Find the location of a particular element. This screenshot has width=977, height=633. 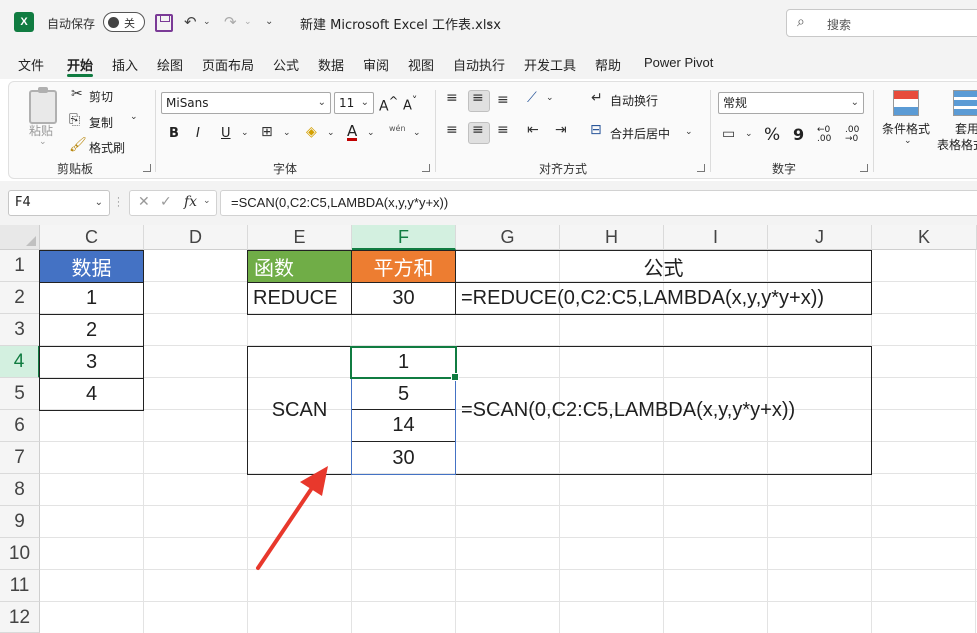

fill-dropdown-icon: ⌄ is located at coordinates (331, 133).